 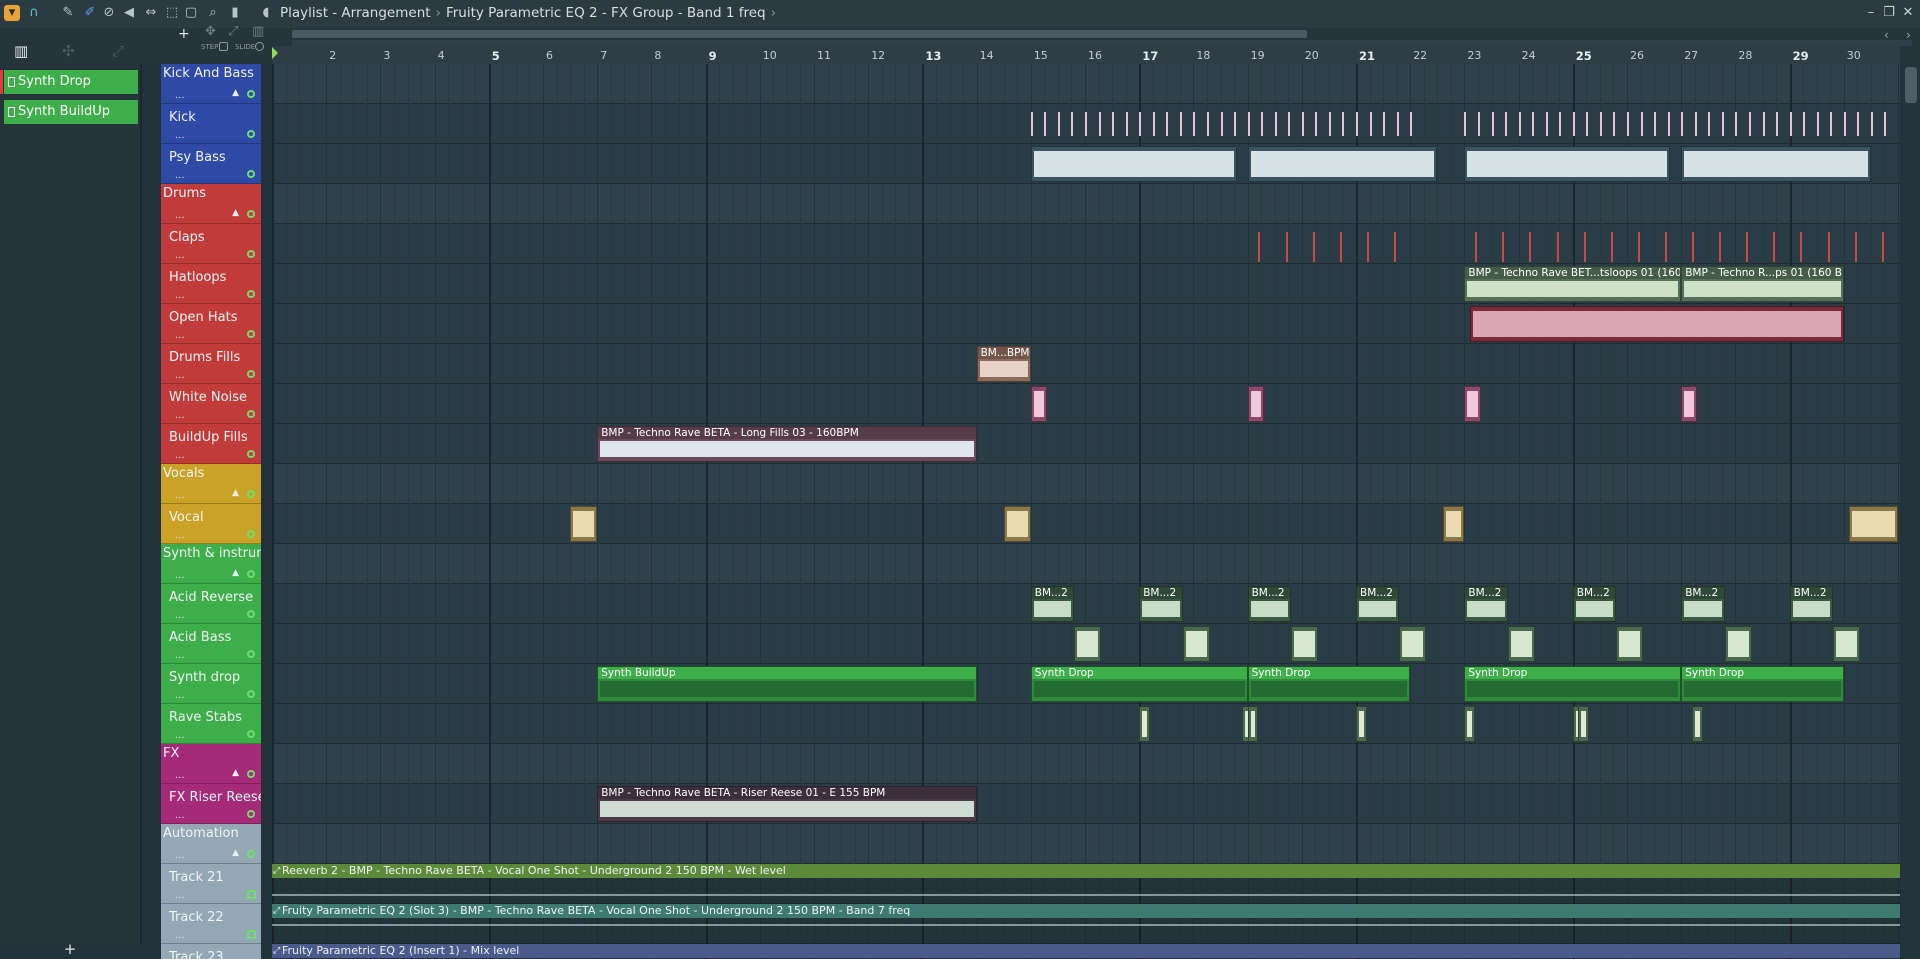 What do you see at coordinates (1573, 684) in the screenshot?
I see `synth-drop-pattern: Synth Drop` at bounding box center [1573, 684].